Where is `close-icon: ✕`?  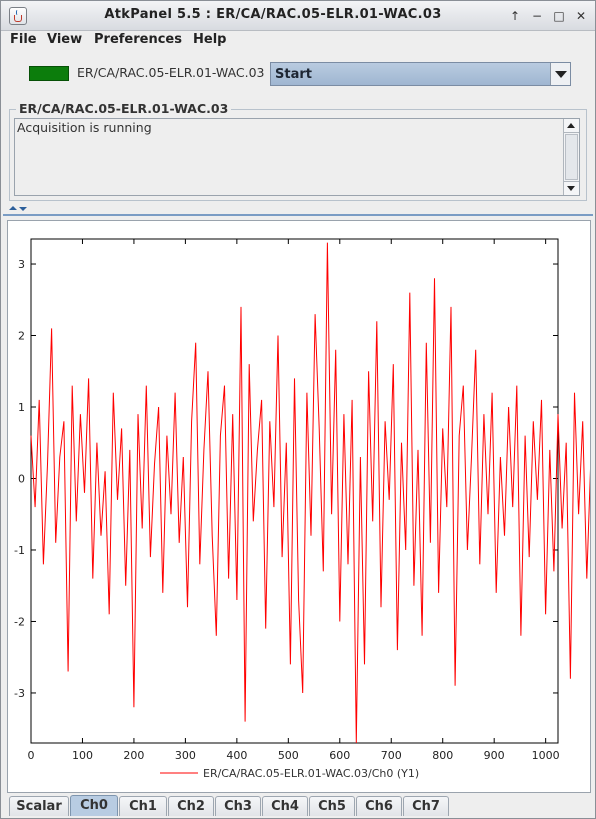 close-icon: ✕ is located at coordinates (581, 16).